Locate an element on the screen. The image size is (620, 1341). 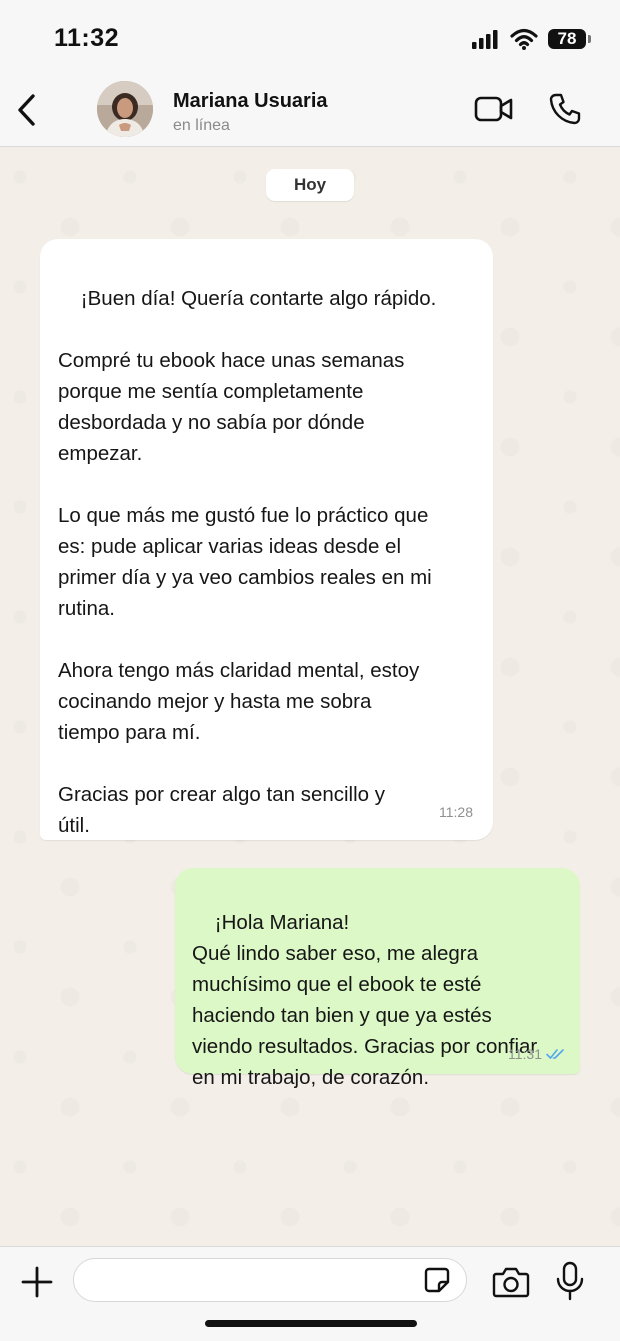
voice-call-button is located at coordinates (565, 109).